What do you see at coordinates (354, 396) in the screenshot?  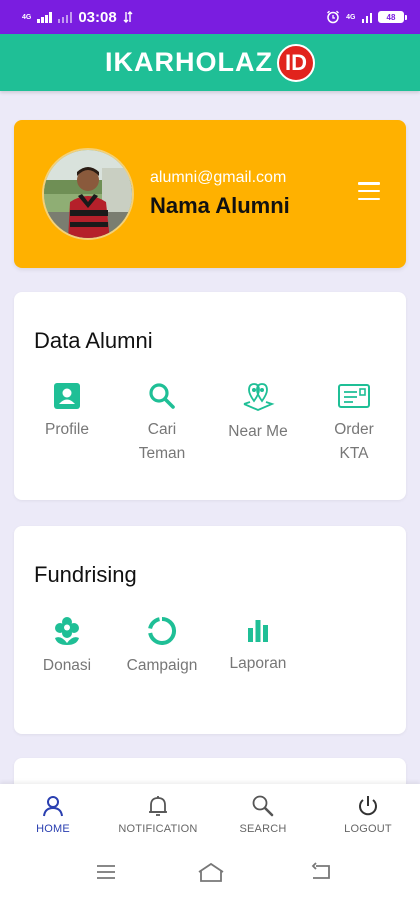 I see `id-card-icon` at bounding box center [354, 396].